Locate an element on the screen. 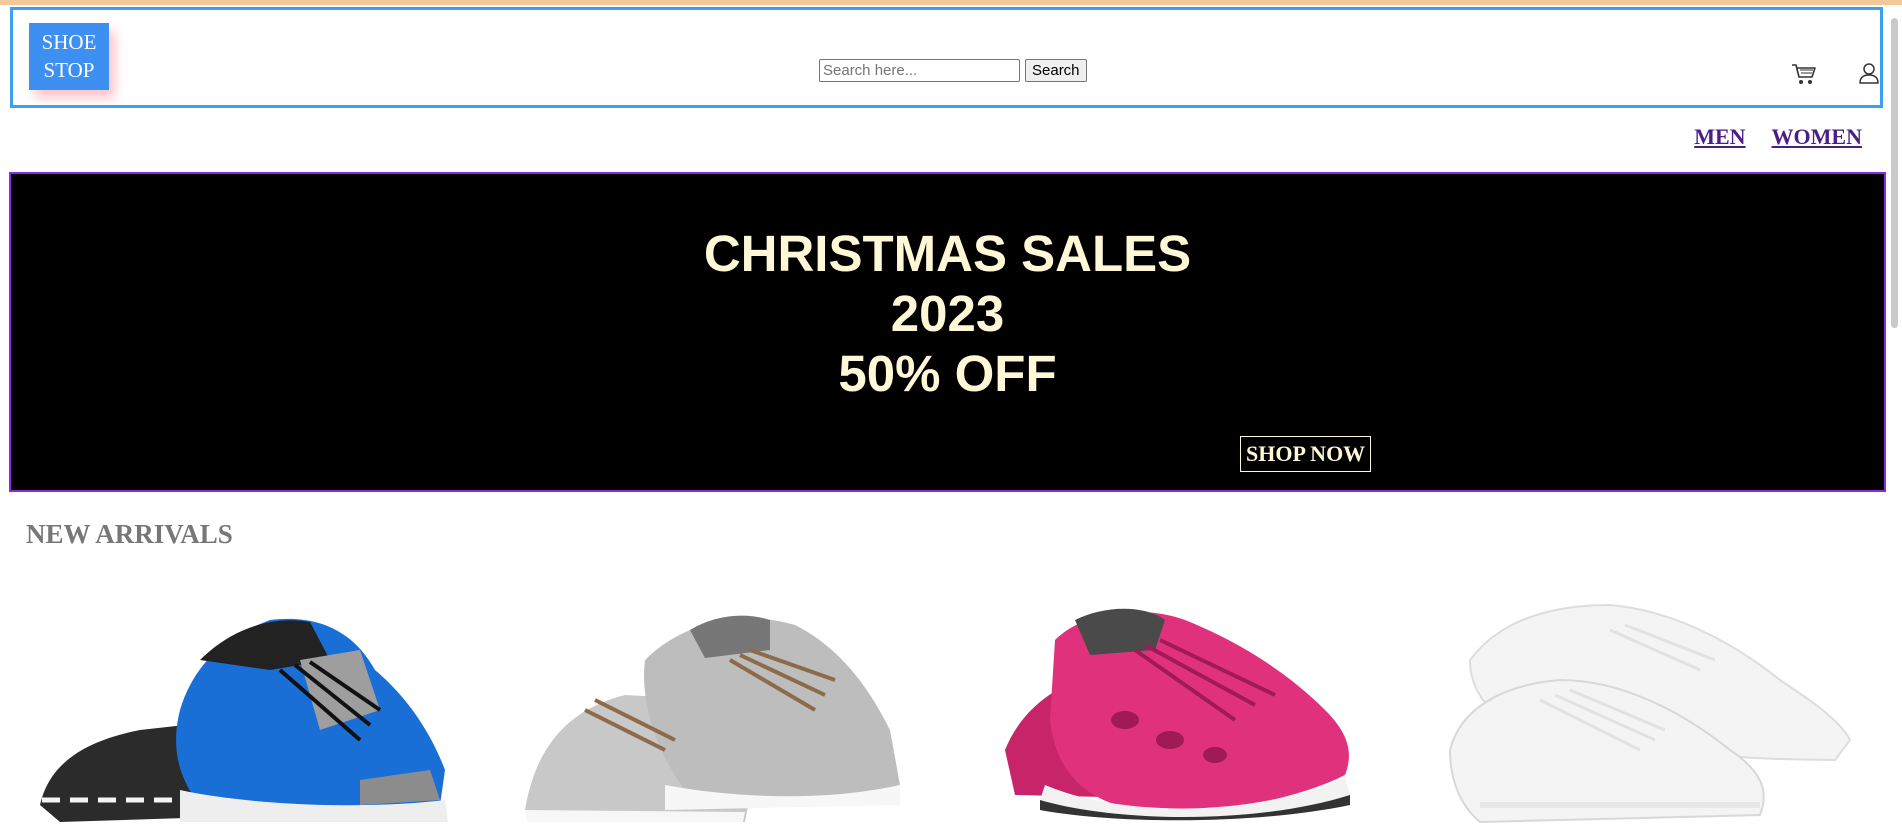 The height and width of the screenshot is (825, 1902). banner-line-2: 2023 is located at coordinates (947, 313).